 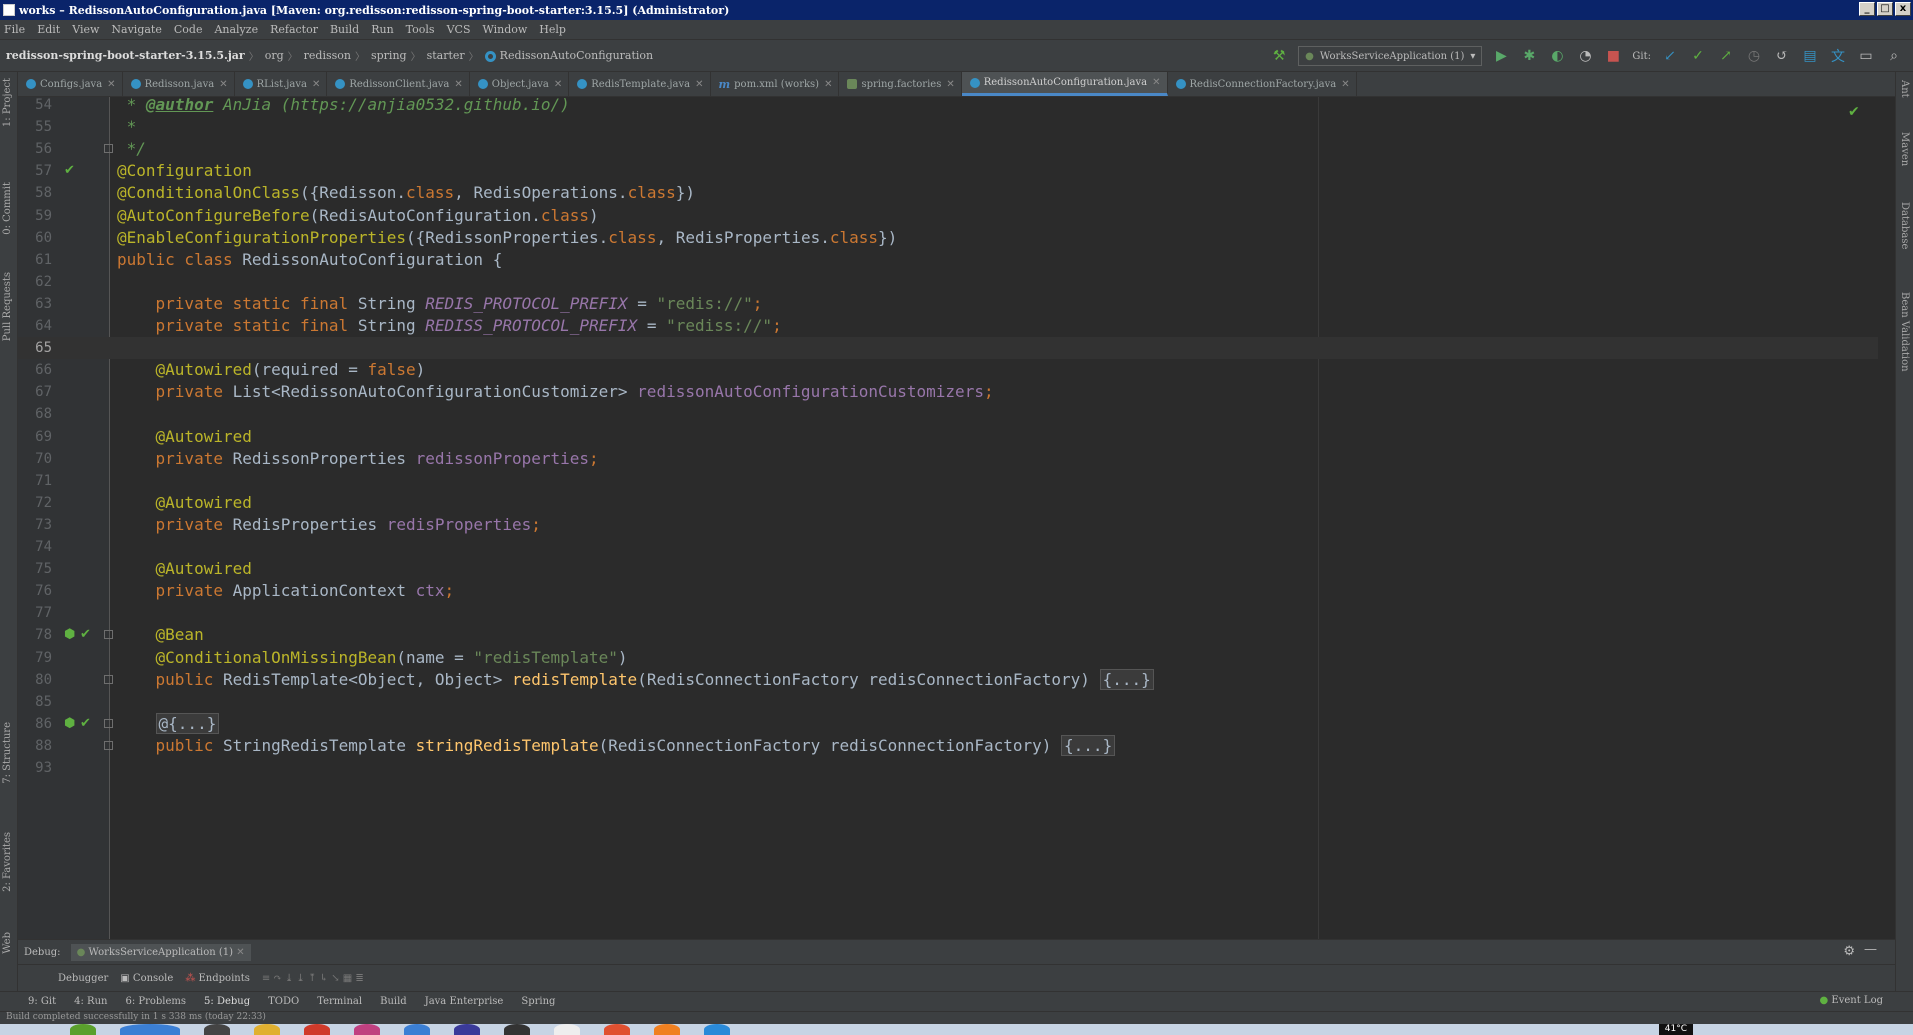 What do you see at coordinates (7, 306) in the screenshot?
I see `tool-pull-requests: Pull Requests` at bounding box center [7, 306].